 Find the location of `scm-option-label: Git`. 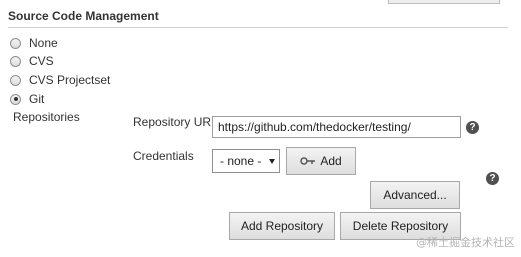

scm-option-label: Git is located at coordinates (37, 99).